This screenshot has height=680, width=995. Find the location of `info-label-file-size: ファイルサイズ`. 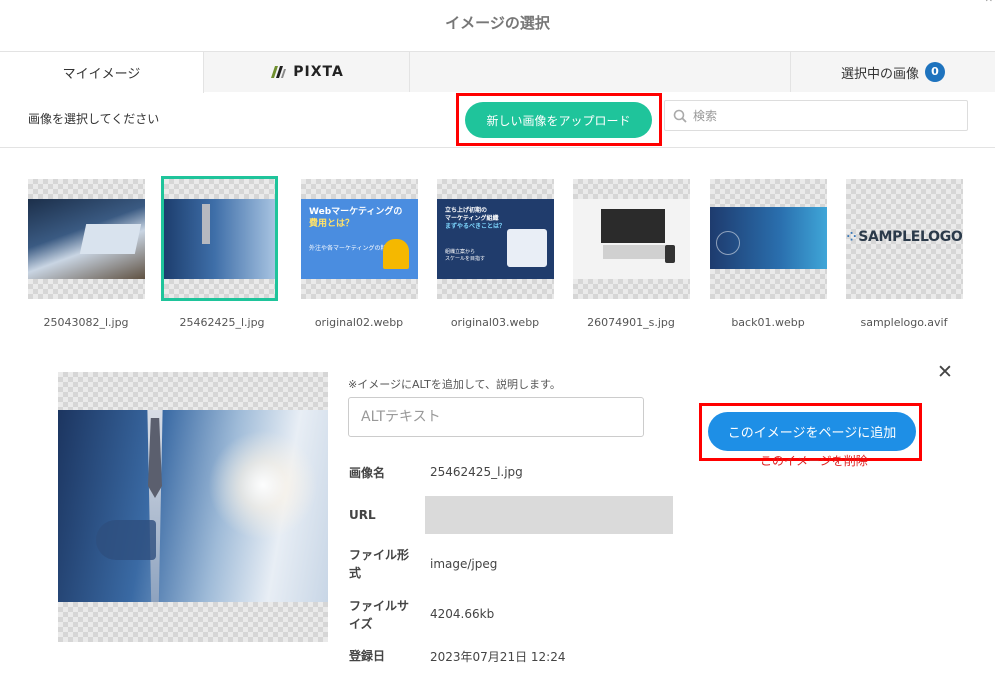

info-label-file-size: ファイルサイズ is located at coordinates (379, 615).